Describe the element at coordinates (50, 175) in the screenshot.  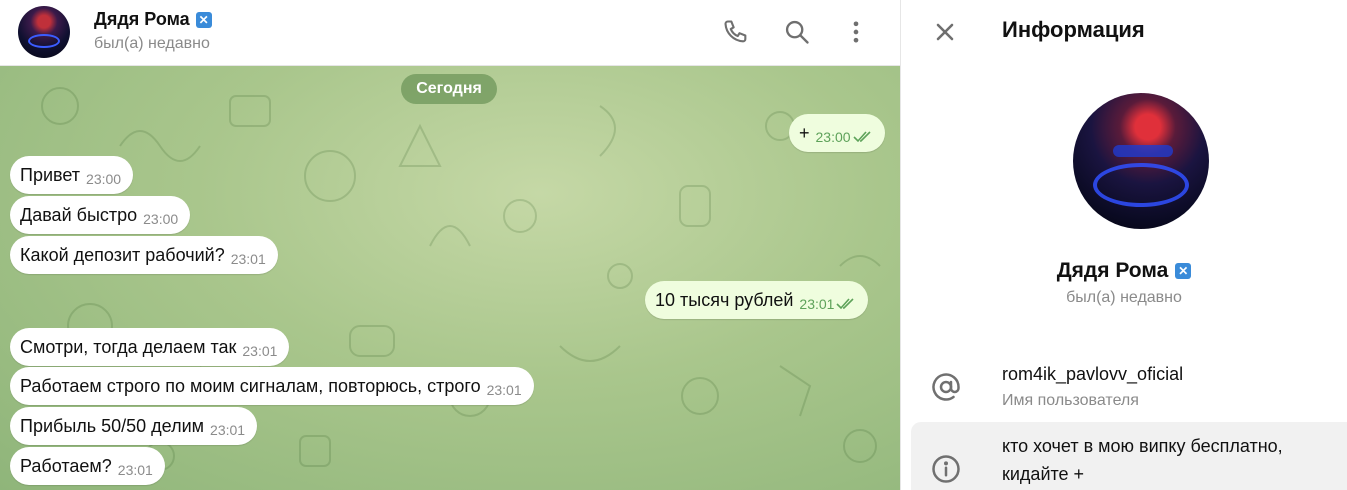
I see `message-text: Привет` at that location.